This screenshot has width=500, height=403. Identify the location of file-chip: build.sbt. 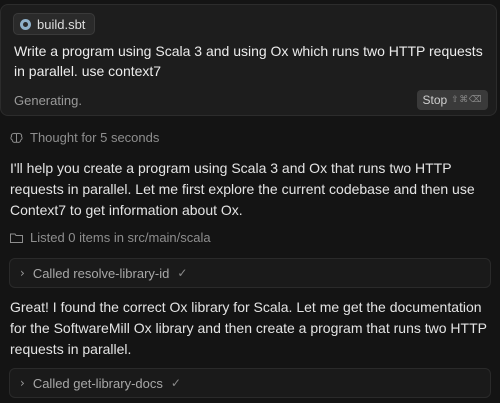
(54, 24).